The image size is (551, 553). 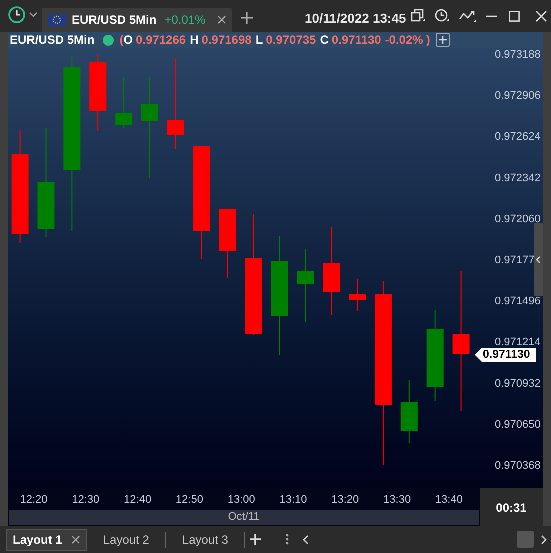 What do you see at coordinates (114, 20) in the screenshot?
I see `tab-label: EUR/USD 5Min` at bounding box center [114, 20].